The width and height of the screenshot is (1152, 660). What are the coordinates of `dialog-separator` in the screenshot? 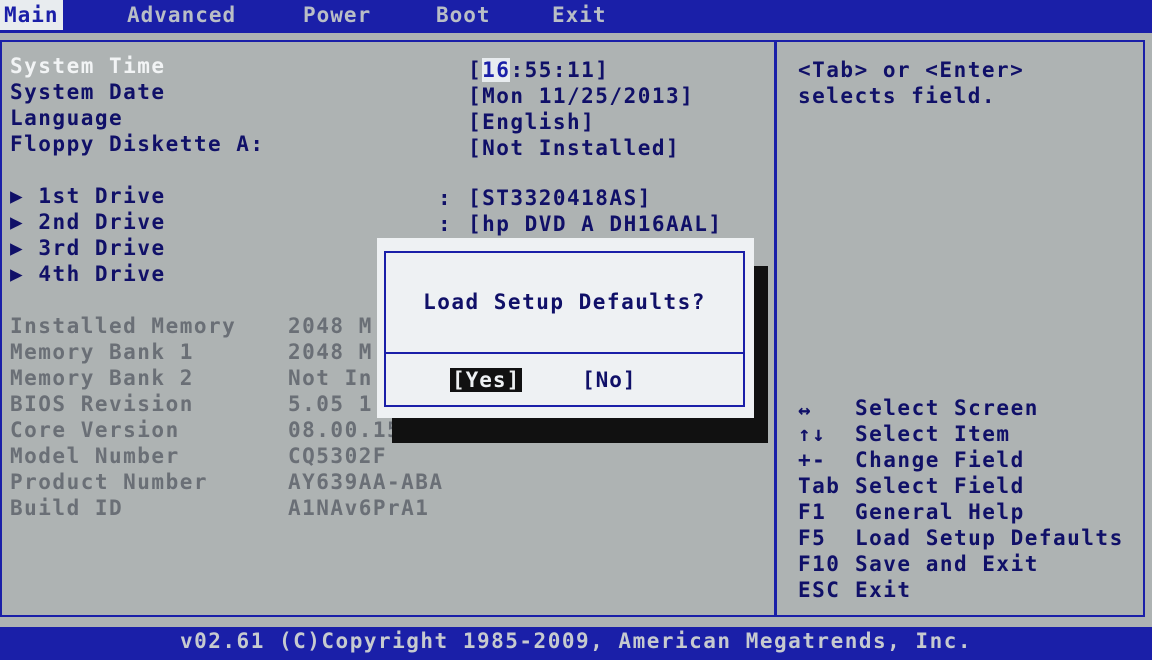 It's located at (564, 353).